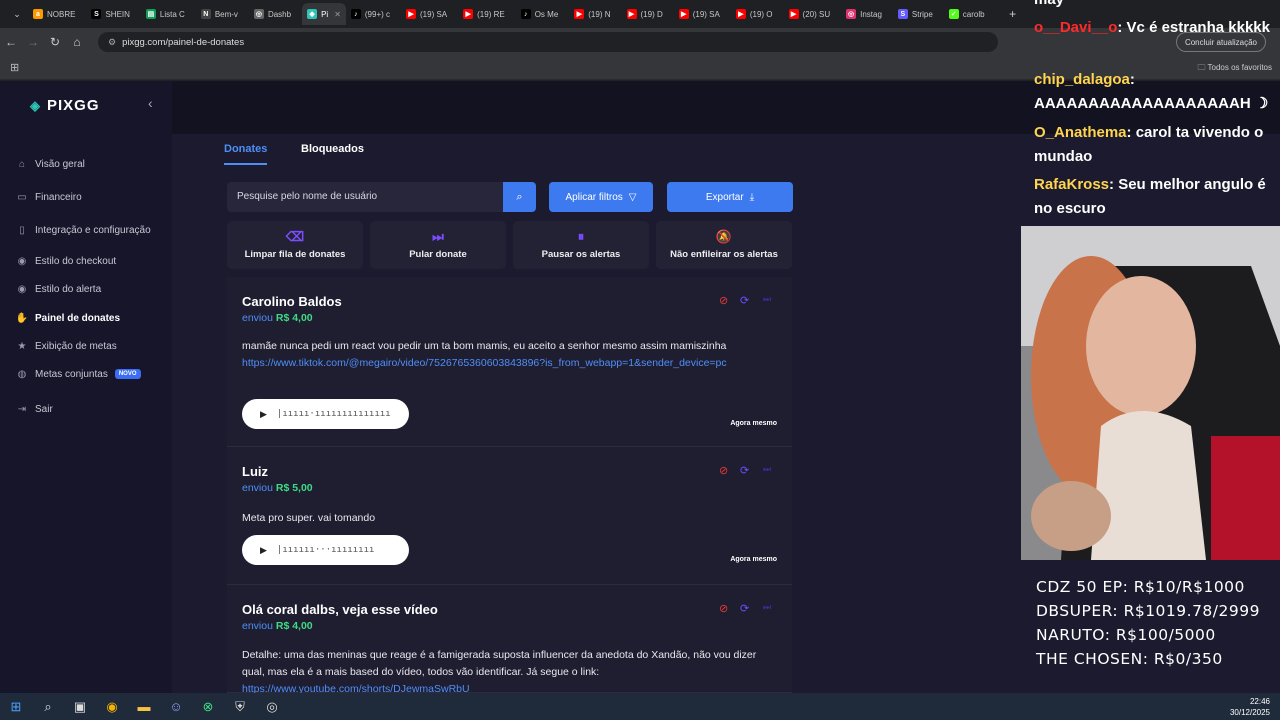 The width and height of the screenshot is (1280, 720). I want to click on browser-tab: ▶ (19) D, so click(648, 14).